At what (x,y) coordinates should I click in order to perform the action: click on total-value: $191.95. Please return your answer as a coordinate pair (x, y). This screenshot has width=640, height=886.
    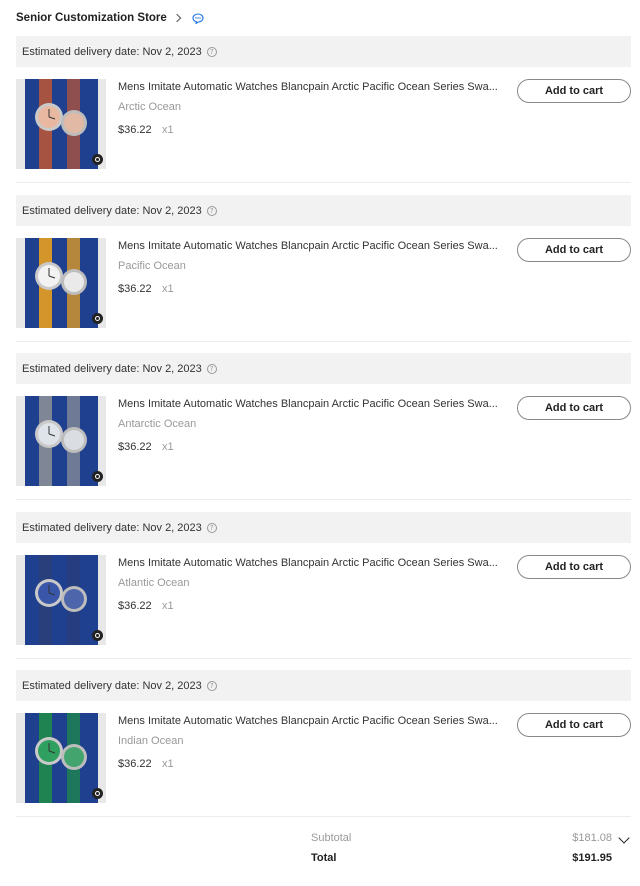
    Looking at the image, I should click on (592, 858).